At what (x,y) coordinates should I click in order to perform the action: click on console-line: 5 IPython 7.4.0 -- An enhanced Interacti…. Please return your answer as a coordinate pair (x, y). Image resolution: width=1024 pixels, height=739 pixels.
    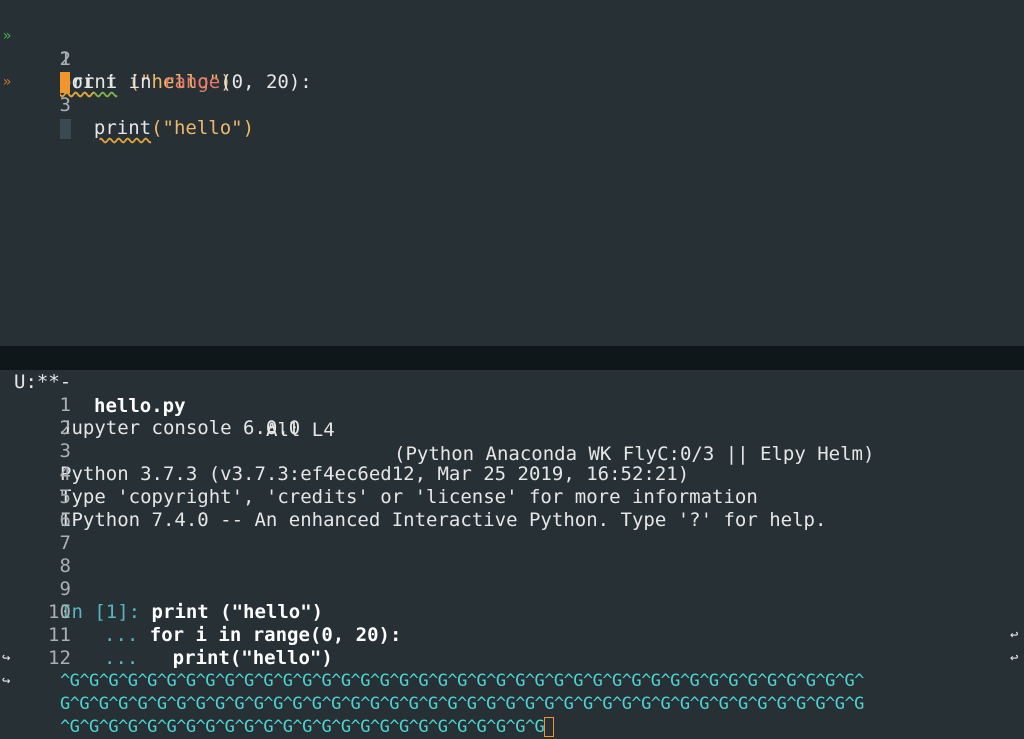
    Looking at the image, I should click on (512, 497).